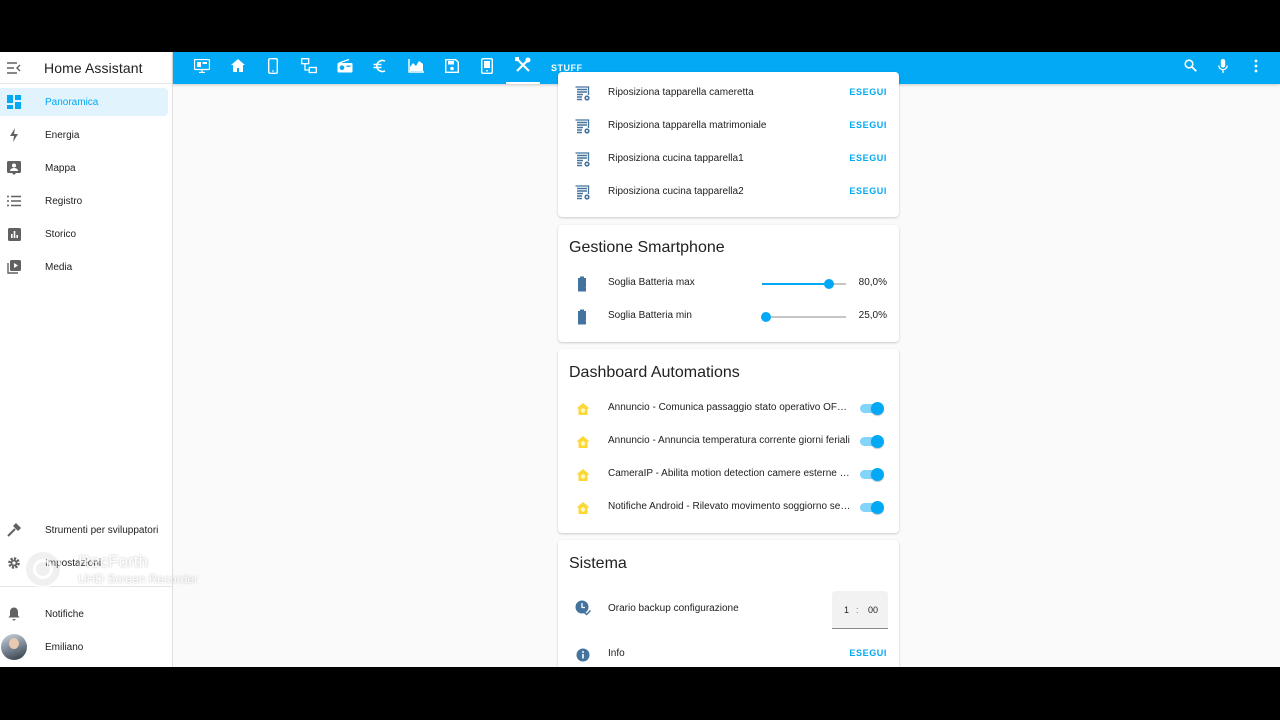  What do you see at coordinates (803, 317) in the screenshot?
I see `battery-min-slider` at bounding box center [803, 317].